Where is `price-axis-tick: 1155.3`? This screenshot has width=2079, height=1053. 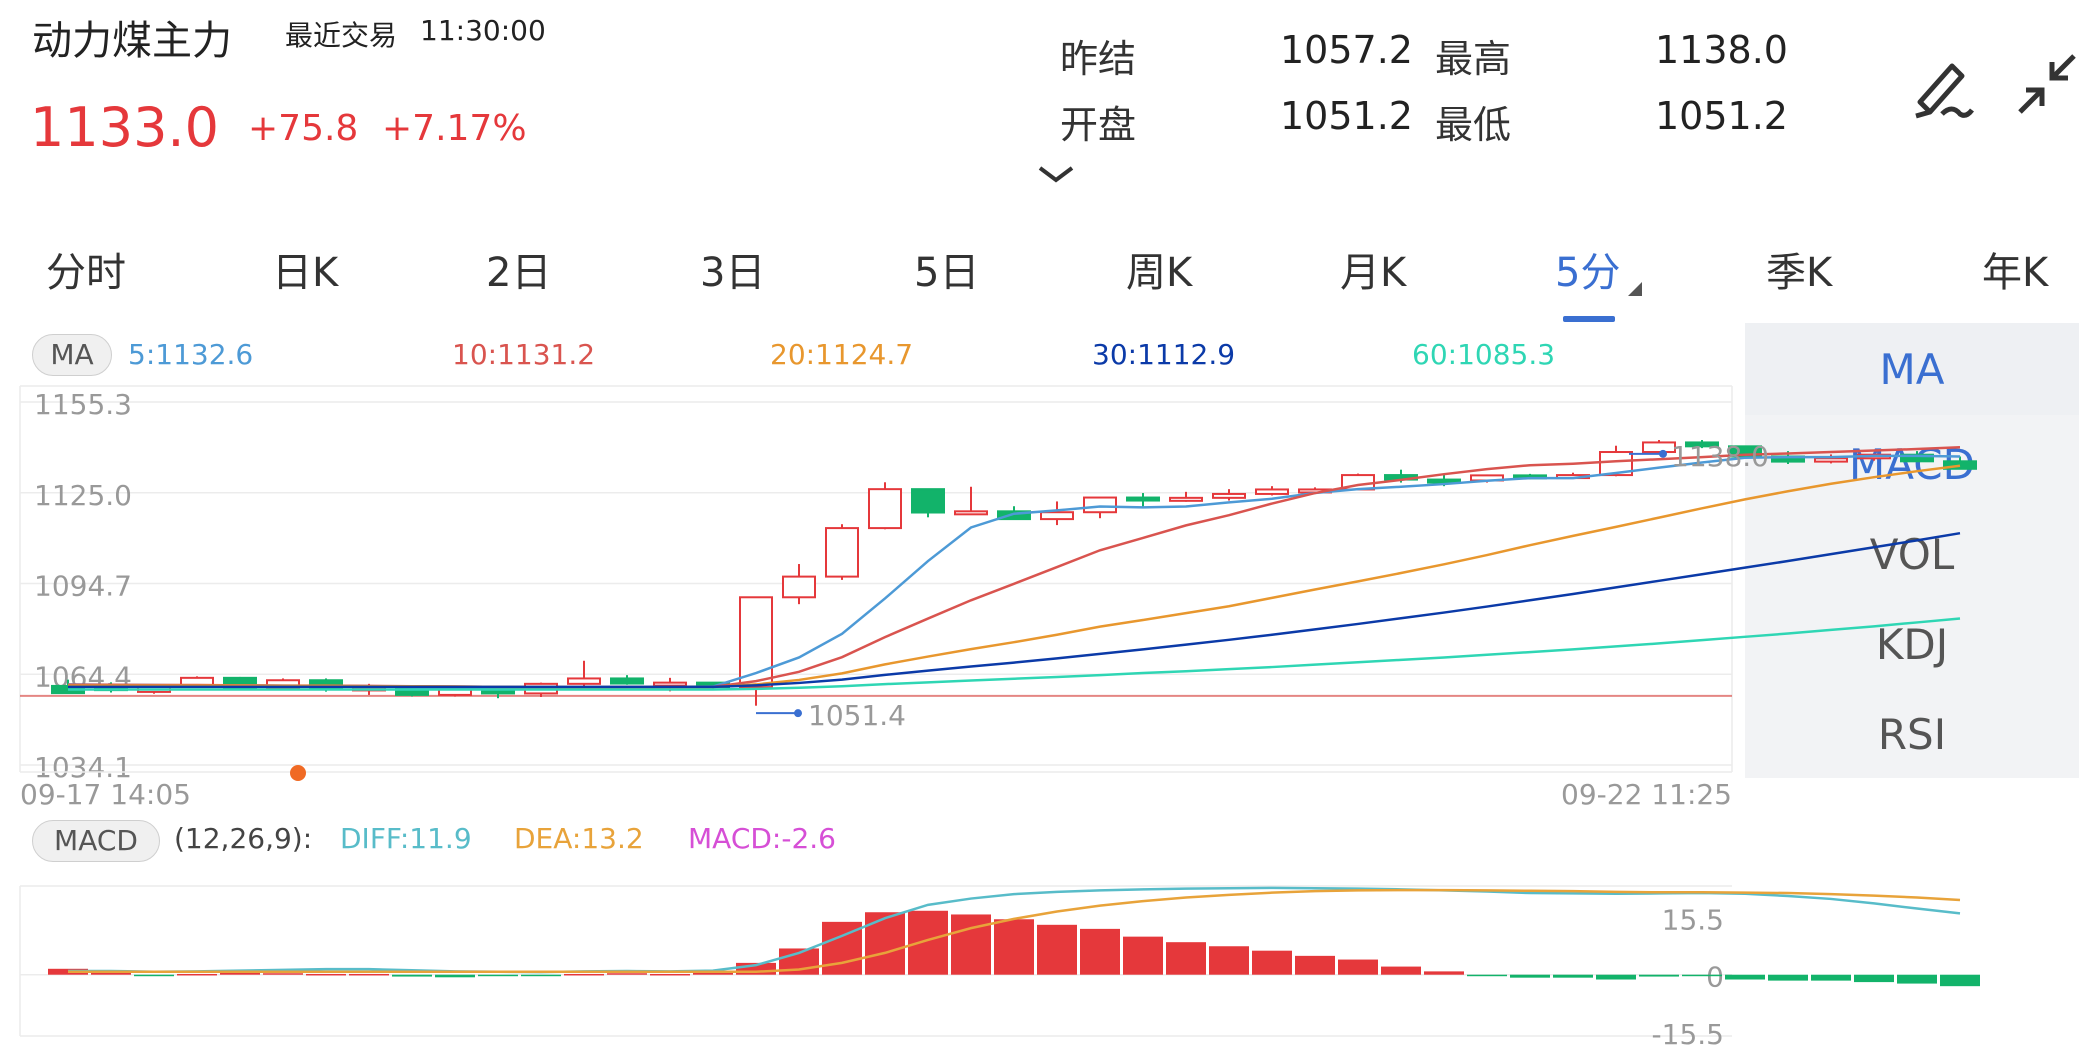 price-axis-tick: 1155.3 is located at coordinates (83, 404).